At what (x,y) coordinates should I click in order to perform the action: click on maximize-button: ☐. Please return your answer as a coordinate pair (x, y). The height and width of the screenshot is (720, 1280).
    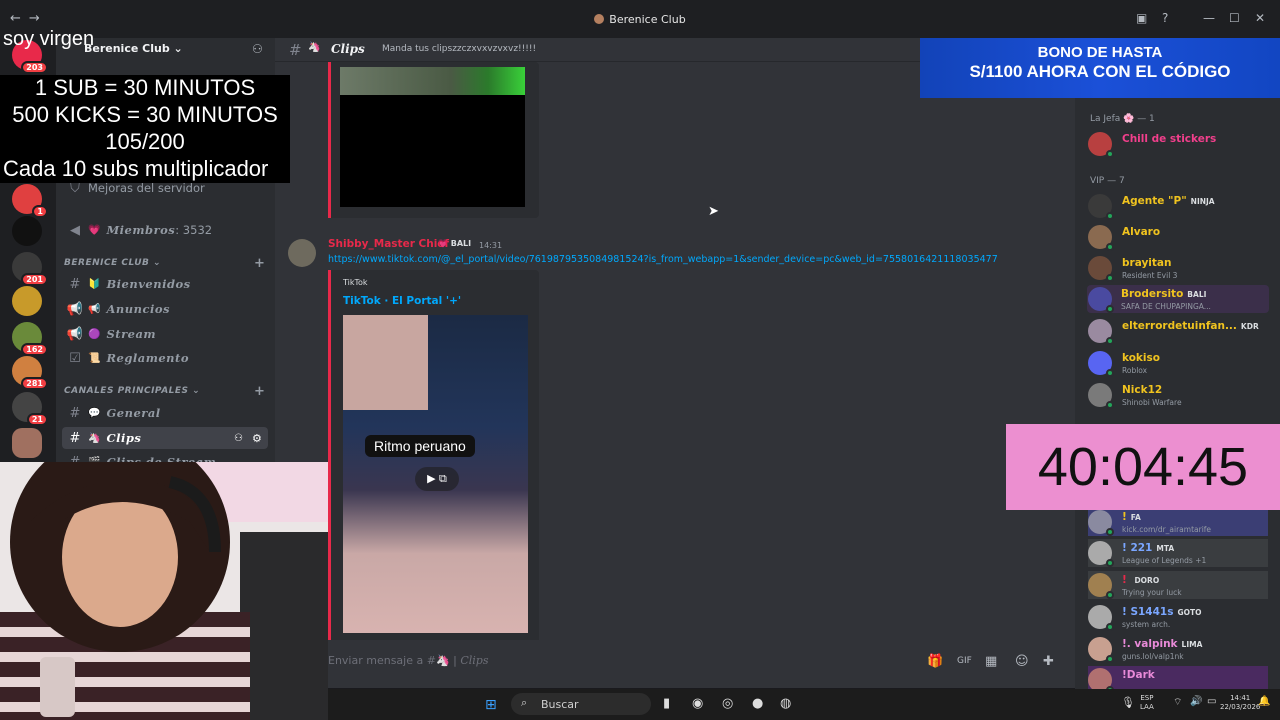
    Looking at the image, I should click on (1234, 18).